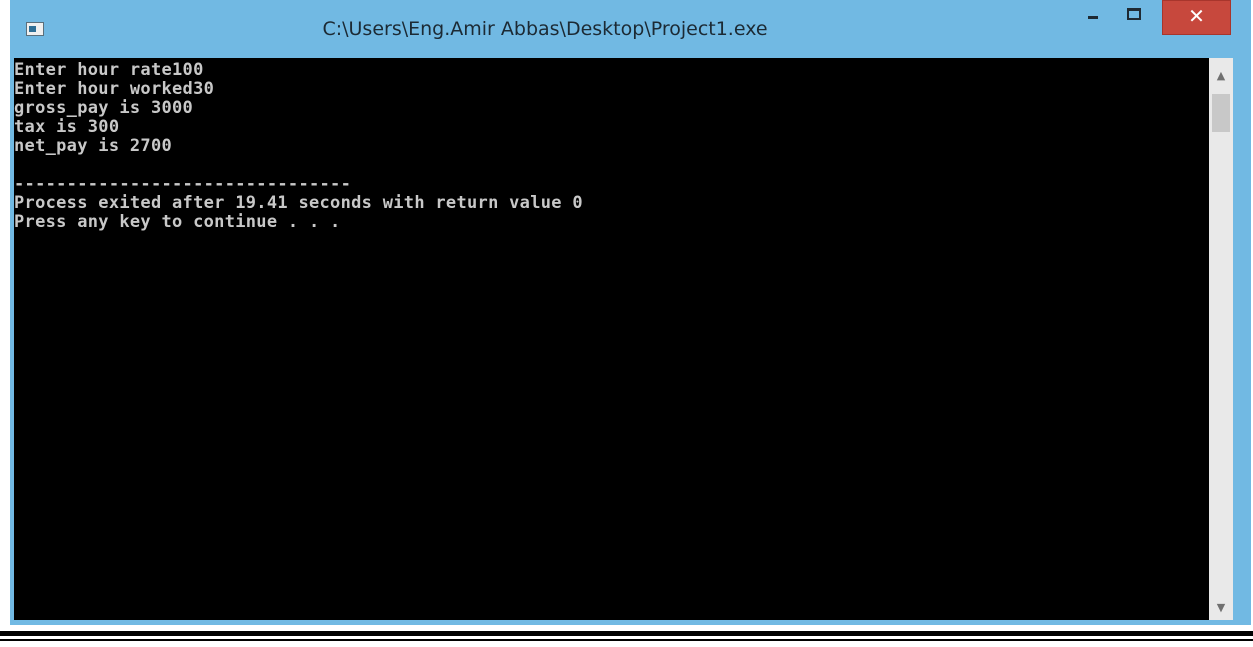  I want to click on minimize-button, so click(1093, 17).